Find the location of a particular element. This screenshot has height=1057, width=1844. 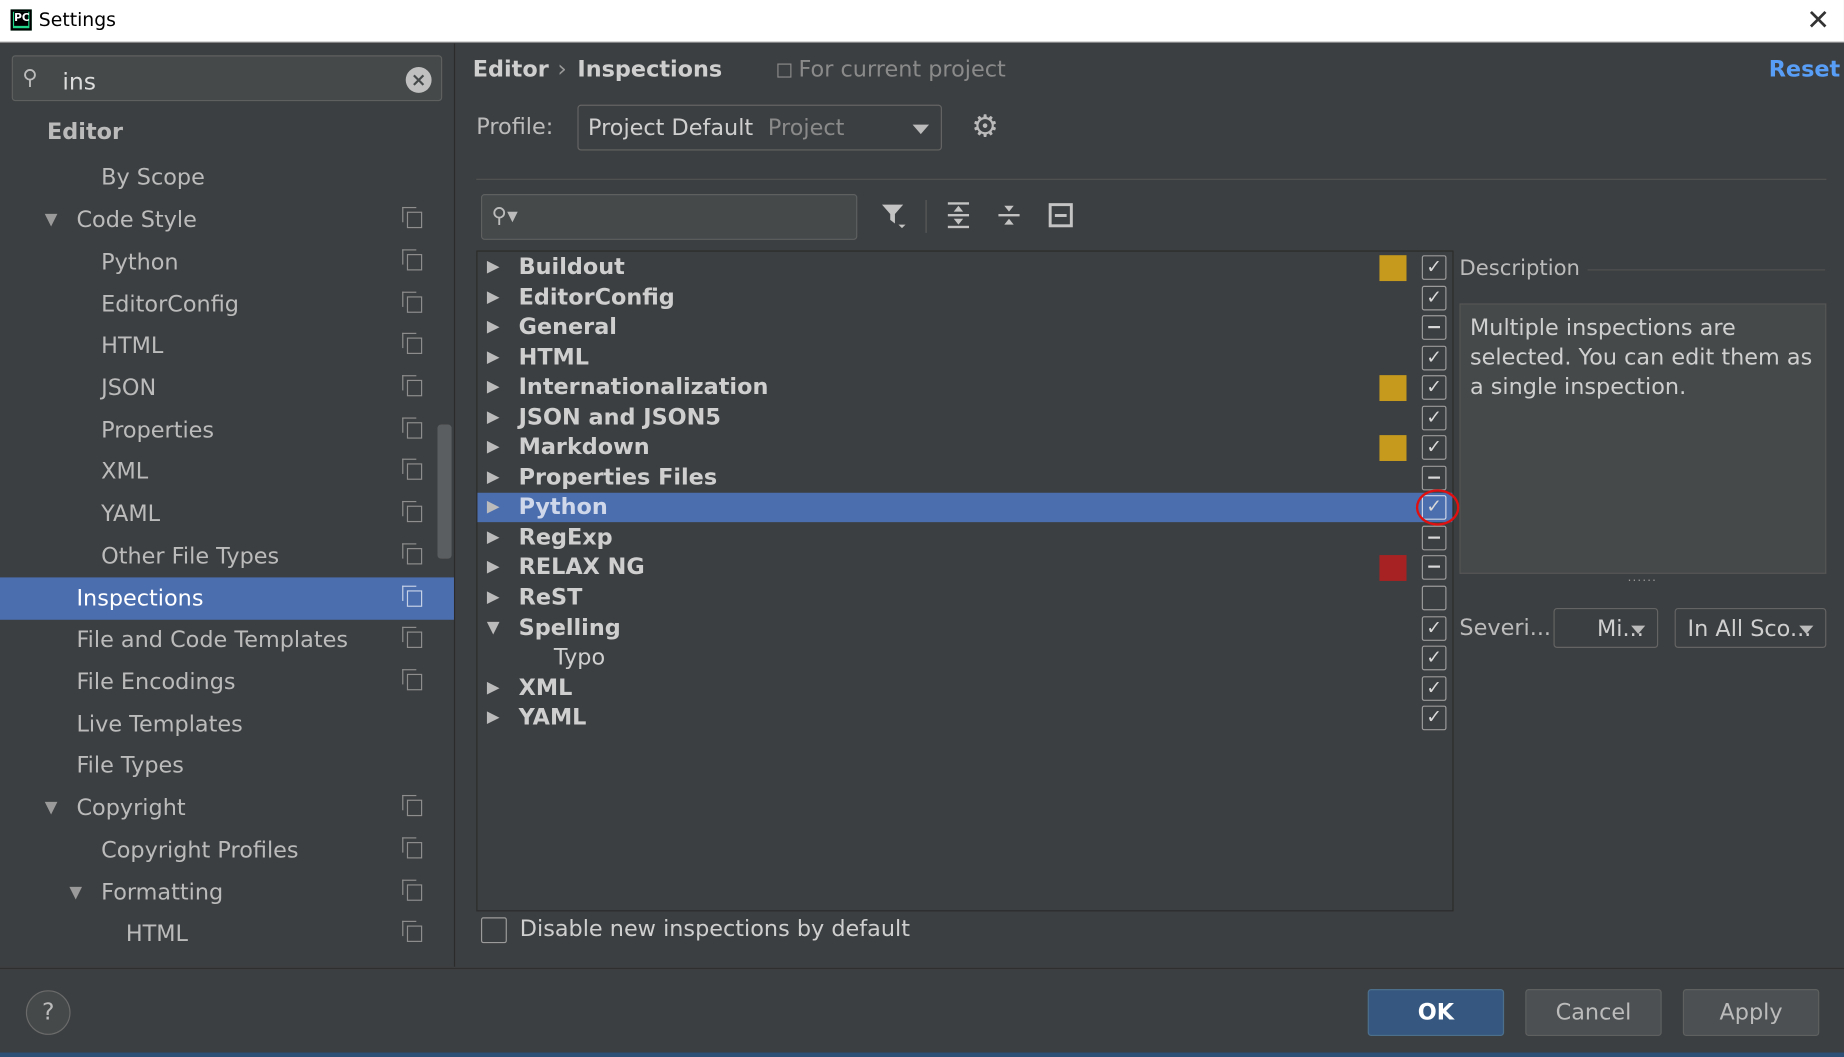

sidebar-item-editorconfig: EditorConfig is located at coordinates (227, 304).